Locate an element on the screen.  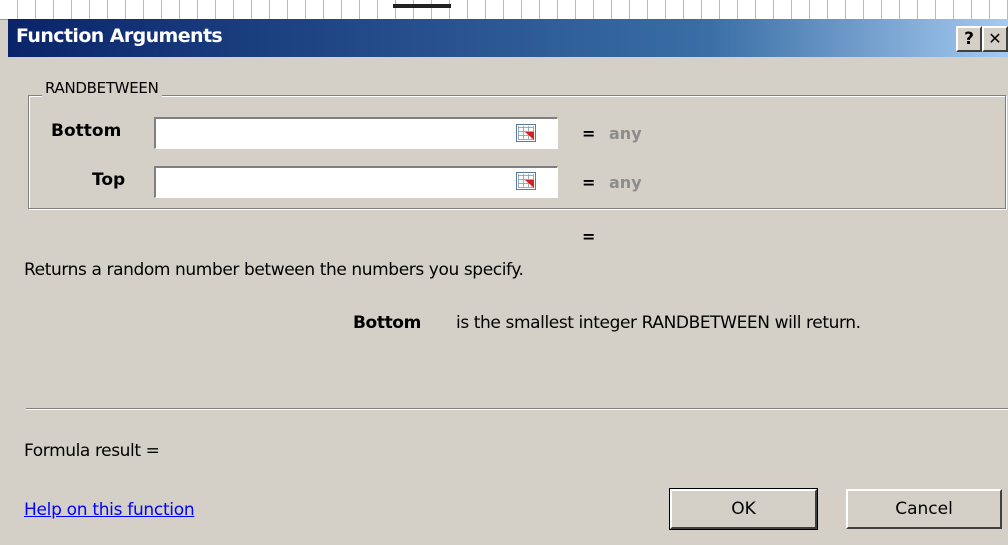
top-label: Top is located at coordinates (109, 180).